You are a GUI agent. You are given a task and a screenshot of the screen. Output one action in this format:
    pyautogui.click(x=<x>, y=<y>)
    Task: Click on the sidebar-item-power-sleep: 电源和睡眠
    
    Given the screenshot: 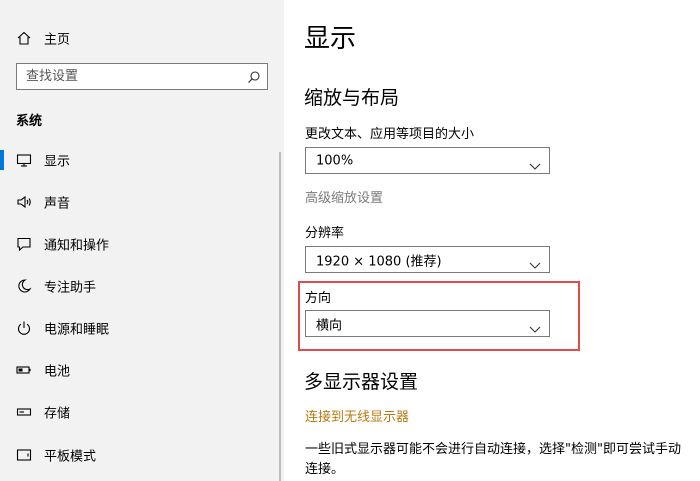 What is the action you would take?
    pyautogui.click(x=142, y=328)
    